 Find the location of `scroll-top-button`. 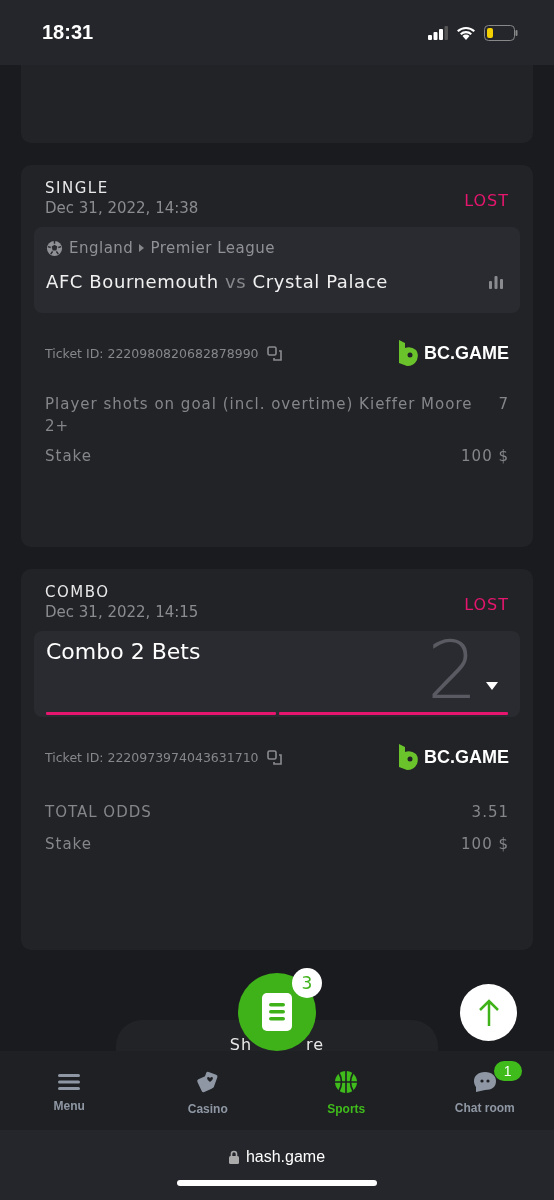

scroll-top-button is located at coordinates (488, 1012).